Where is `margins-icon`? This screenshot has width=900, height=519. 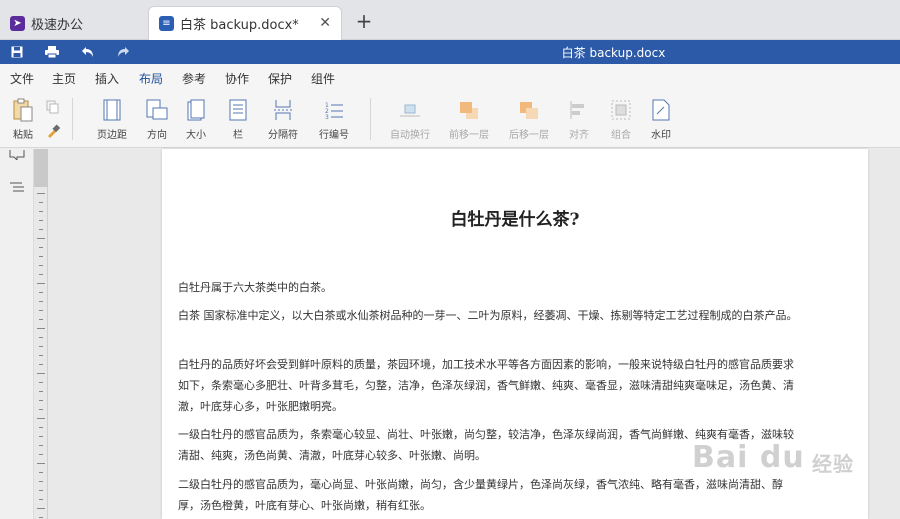 margins-icon is located at coordinates (112, 110).